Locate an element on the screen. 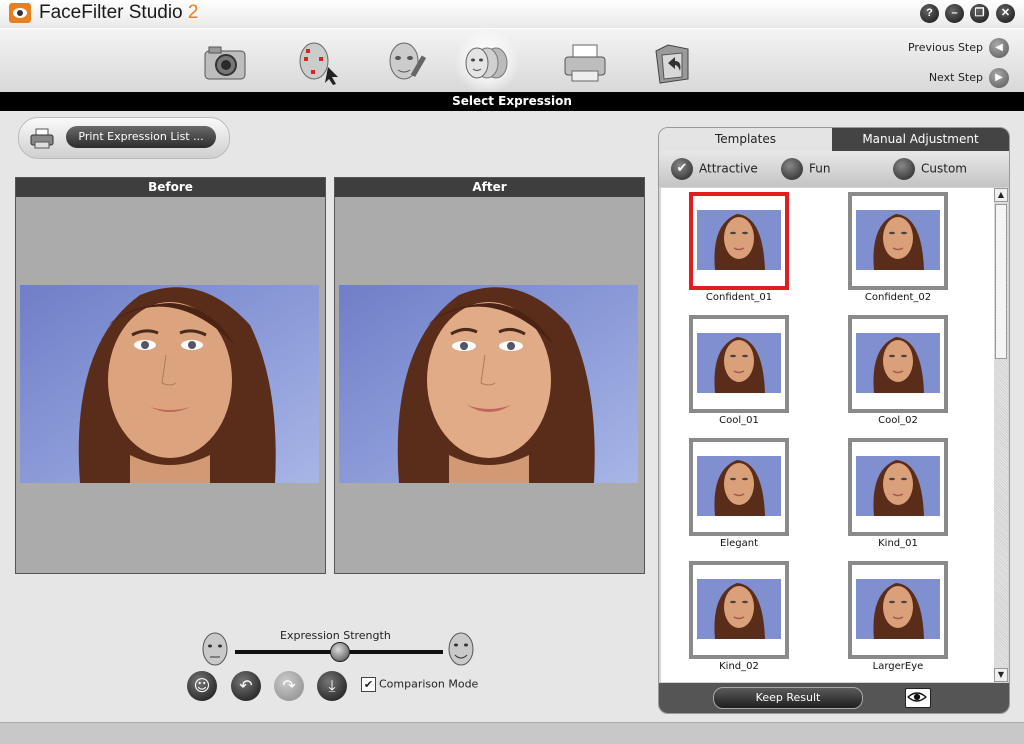 The height and width of the screenshot is (744, 1024). eye-preview-button is located at coordinates (918, 698).